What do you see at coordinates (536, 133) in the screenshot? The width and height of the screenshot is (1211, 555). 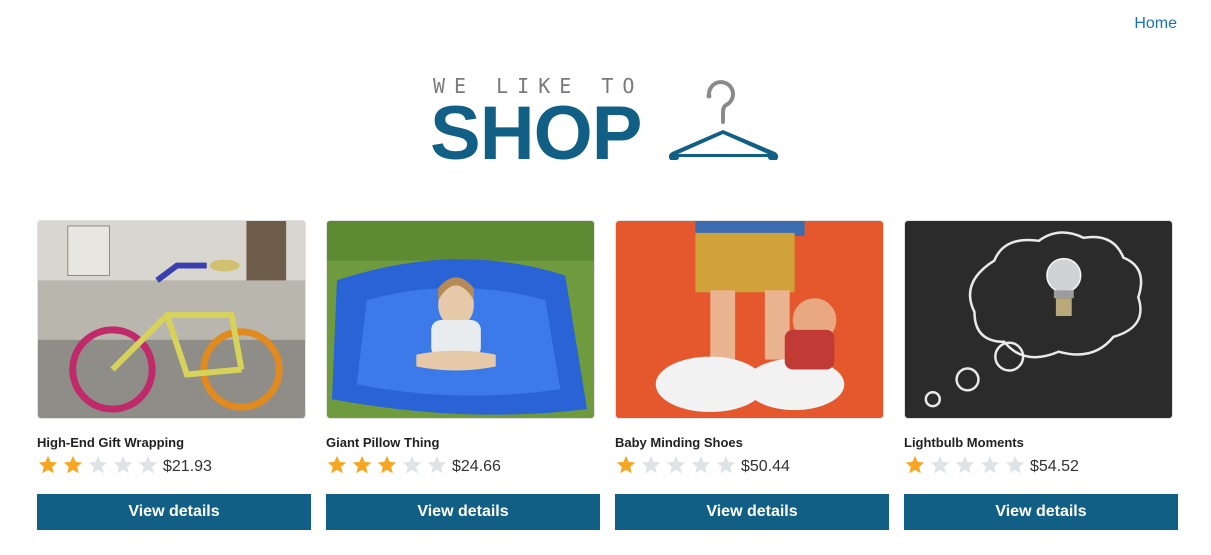 I see `logo-wordmark: SHOP` at bounding box center [536, 133].